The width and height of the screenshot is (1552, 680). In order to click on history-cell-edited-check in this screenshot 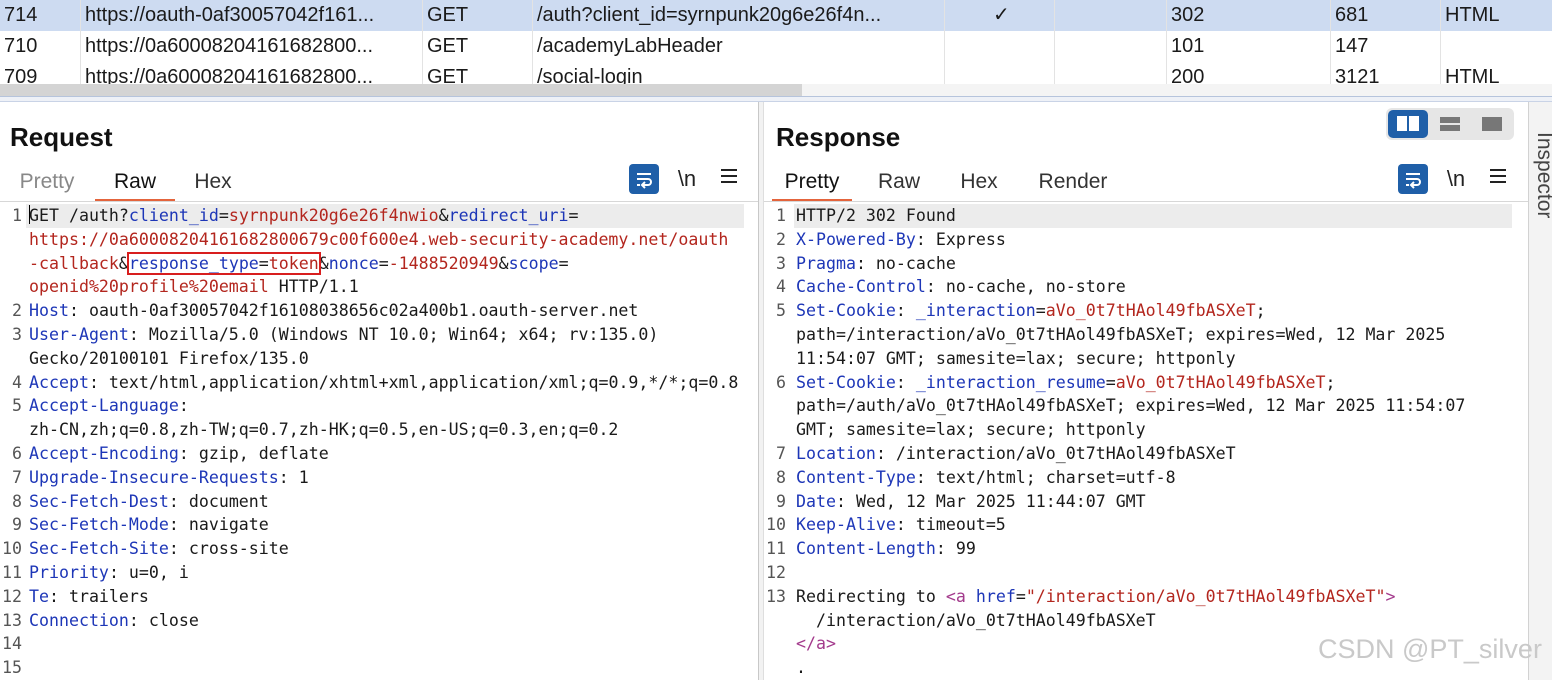, I will do `click(999, 46)`.